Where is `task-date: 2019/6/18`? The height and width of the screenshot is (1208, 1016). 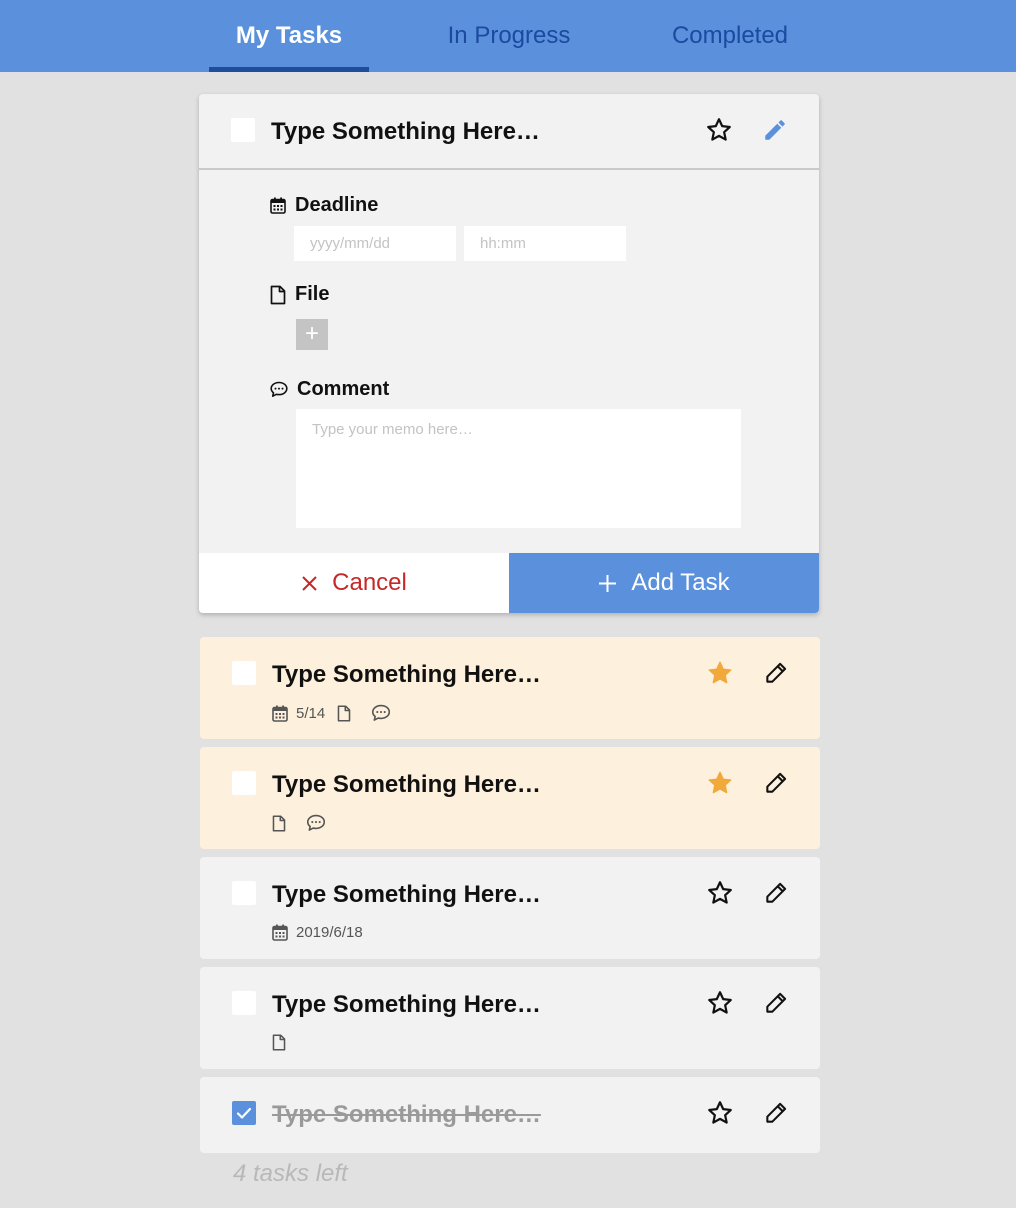 task-date: 2019/6/18 is located at coordinates (329, 932).